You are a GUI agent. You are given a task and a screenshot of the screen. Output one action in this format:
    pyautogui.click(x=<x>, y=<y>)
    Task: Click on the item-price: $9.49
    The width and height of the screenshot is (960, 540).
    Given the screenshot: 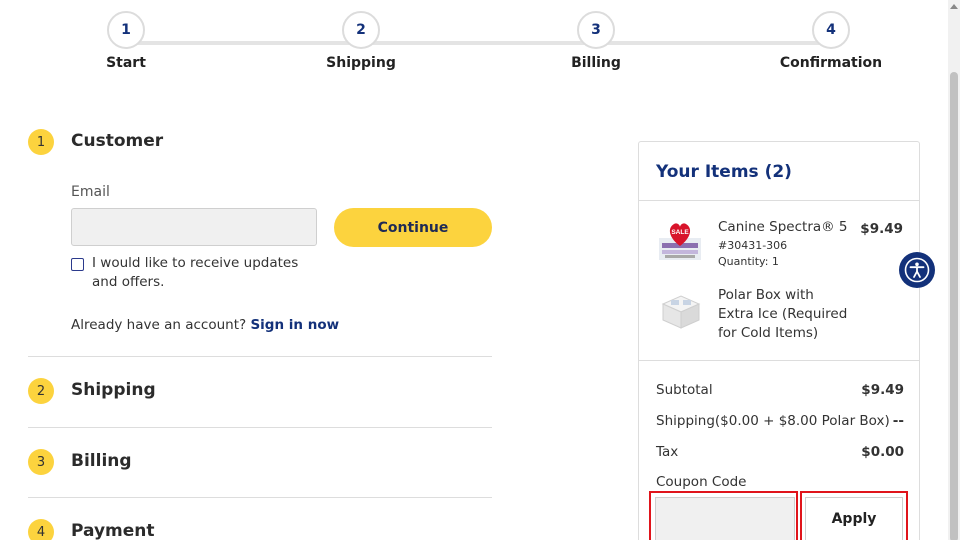 What is the action you would take?
    pyautogui.click(x=881, y=229)
    